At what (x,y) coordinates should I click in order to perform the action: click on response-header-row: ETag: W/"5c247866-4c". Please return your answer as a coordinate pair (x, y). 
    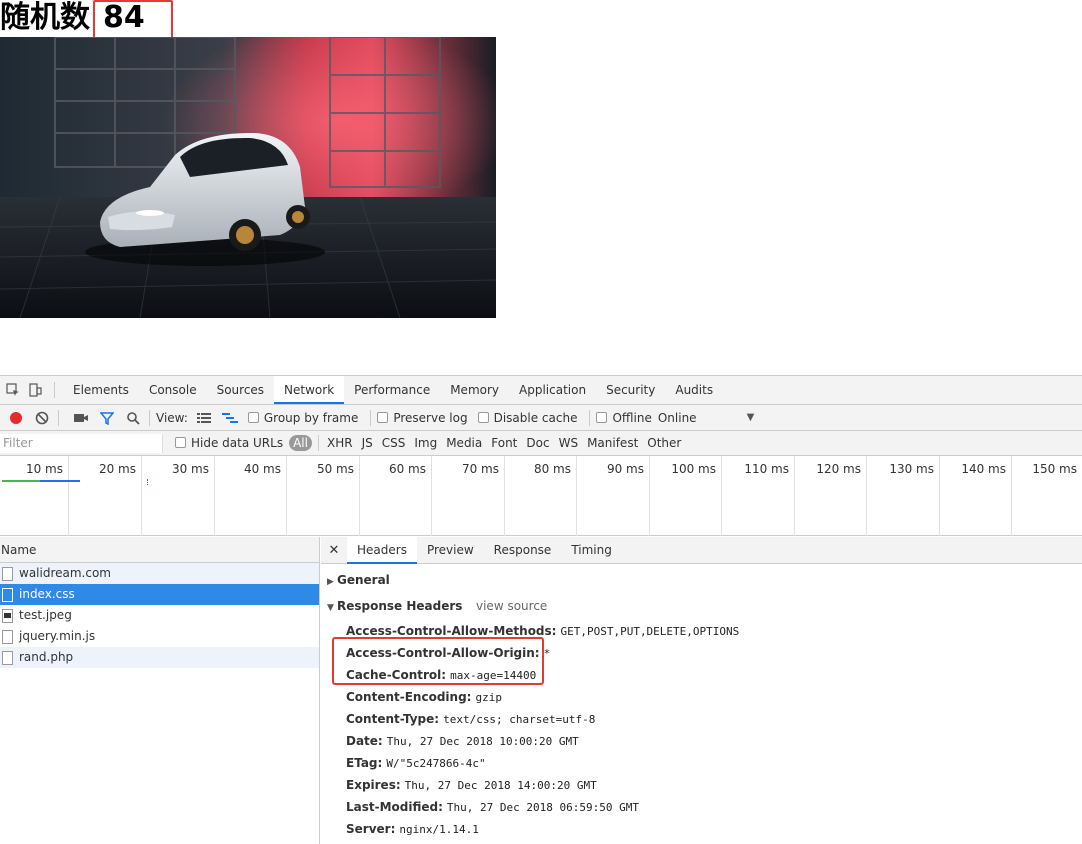
    Looking at the image, I should click on (416, 763).